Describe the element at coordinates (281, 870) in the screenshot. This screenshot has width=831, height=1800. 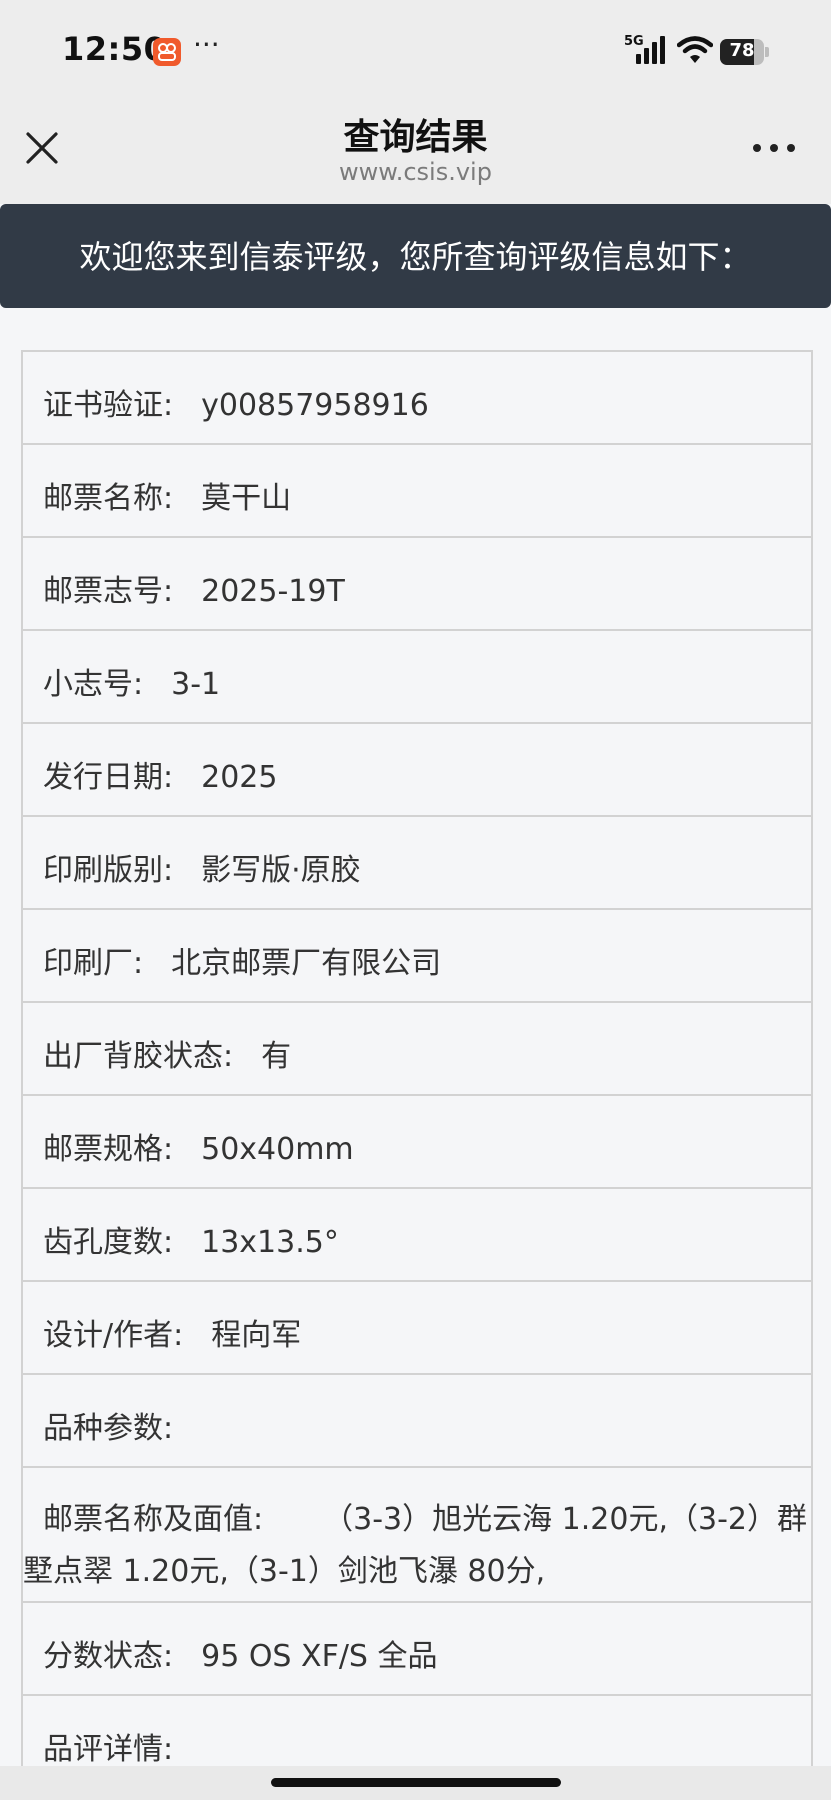
I see `row-value: 影写版·原胶` at that location.